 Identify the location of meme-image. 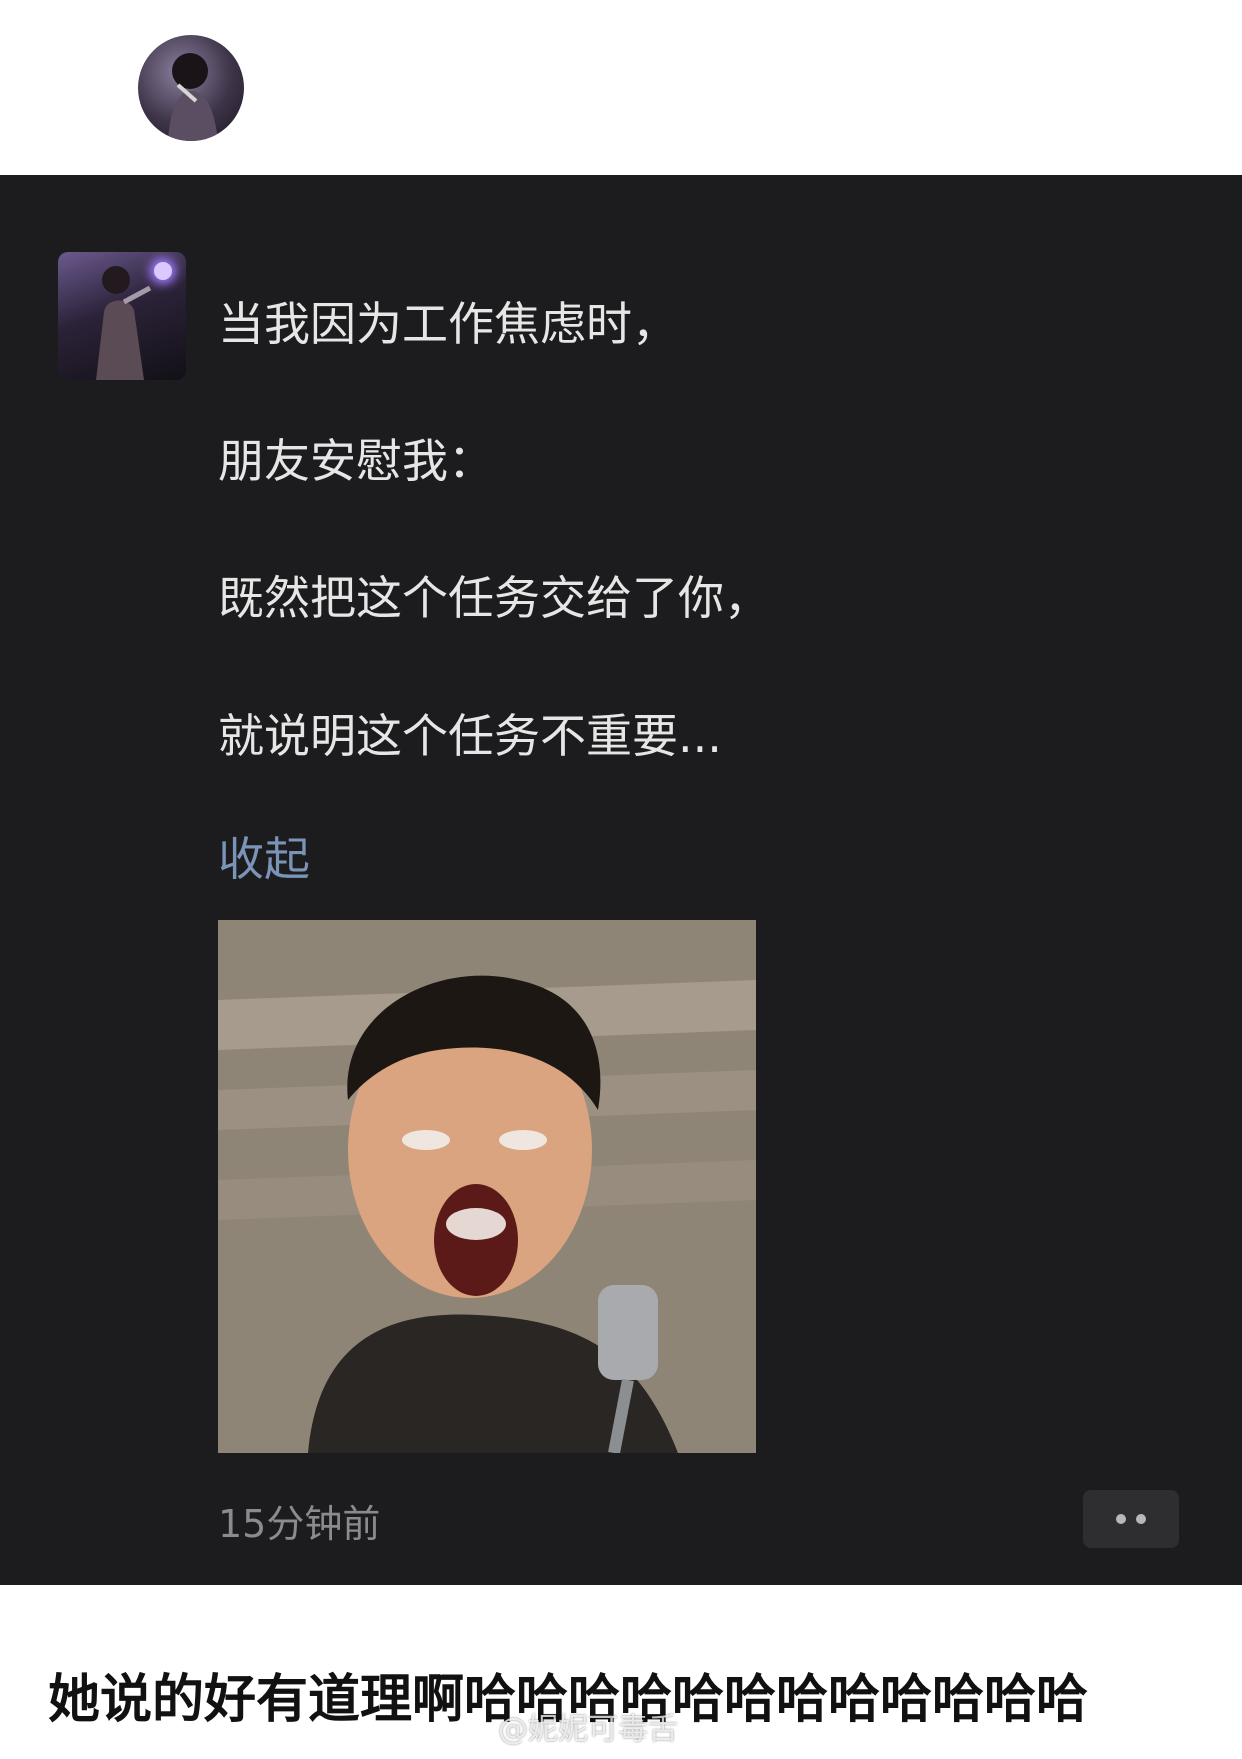
(487, 1186).